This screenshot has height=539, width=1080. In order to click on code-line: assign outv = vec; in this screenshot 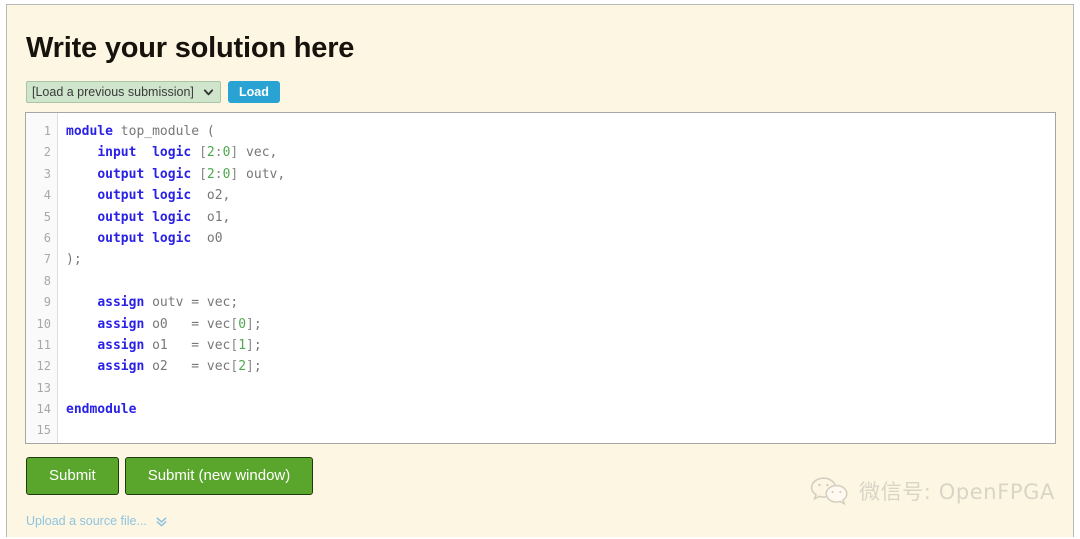, I will do `click(560, 302)`.